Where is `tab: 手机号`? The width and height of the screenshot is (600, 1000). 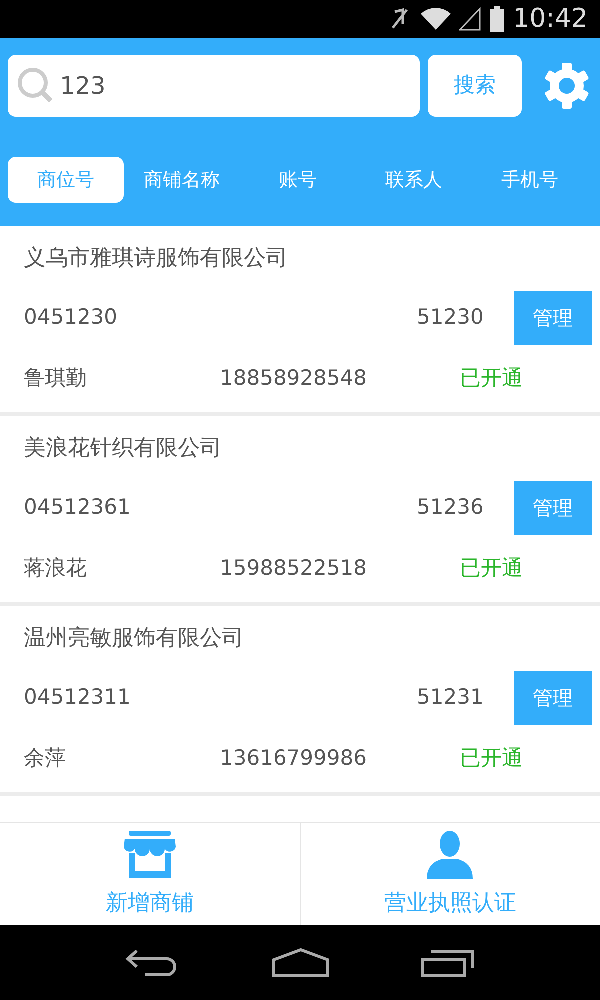 tab: 手机号 is located at coordinates (530, 180).